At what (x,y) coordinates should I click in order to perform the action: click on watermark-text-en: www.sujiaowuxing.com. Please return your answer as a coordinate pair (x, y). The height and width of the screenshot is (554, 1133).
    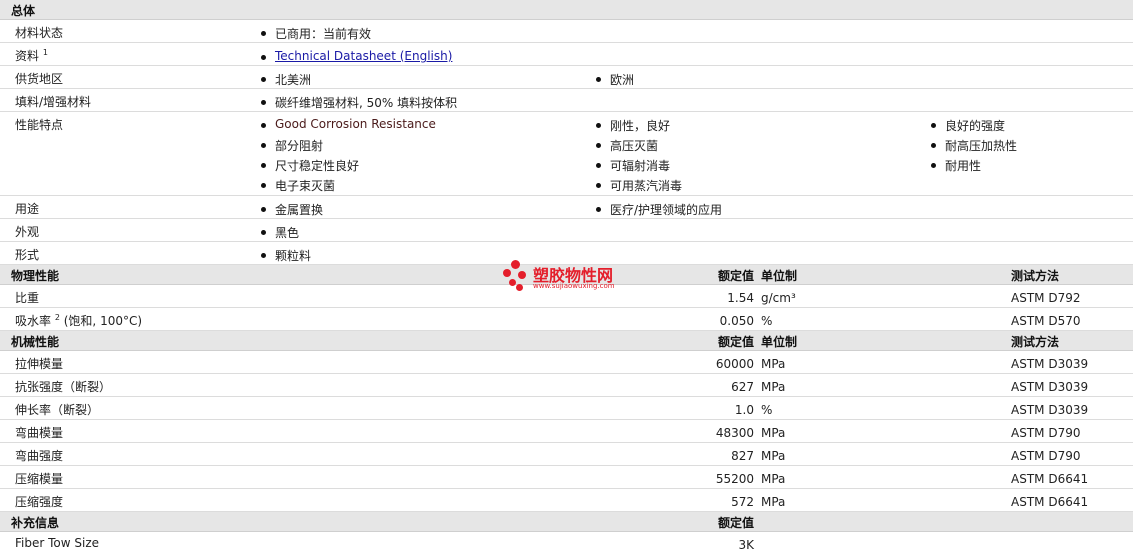
    Looking at the image, I should click on (574, 286).